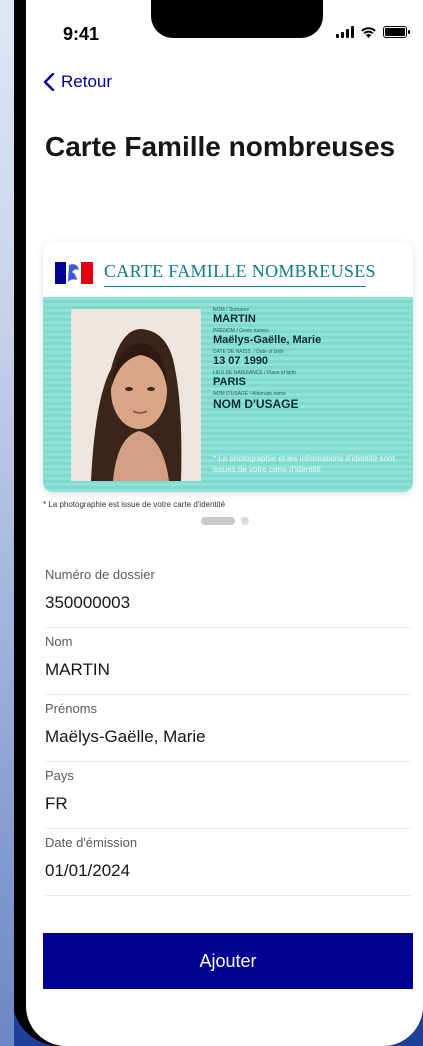 The height and width of the screenshot is (1046, 423). I want to click on detail-label: Numéro de dossier, so click(100, 574).